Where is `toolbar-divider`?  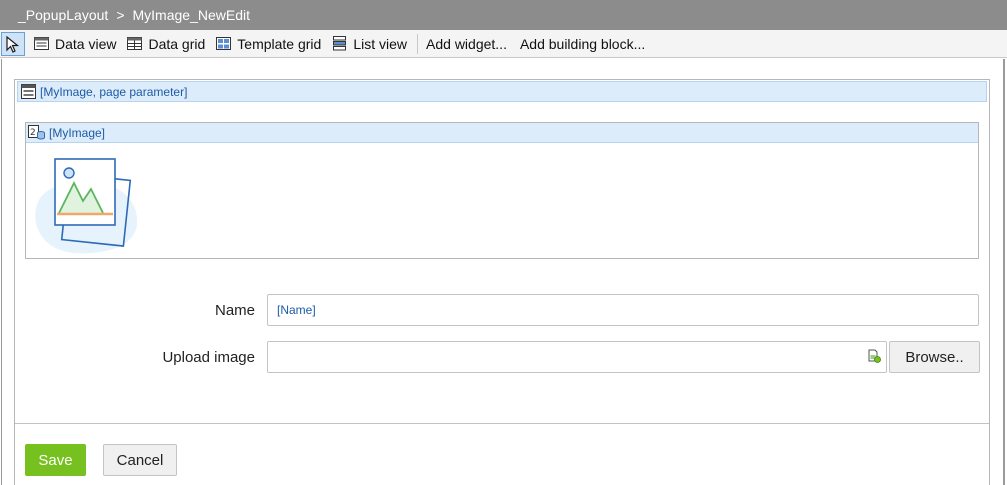
toolbar-divider is located at coordinates (418, 43).